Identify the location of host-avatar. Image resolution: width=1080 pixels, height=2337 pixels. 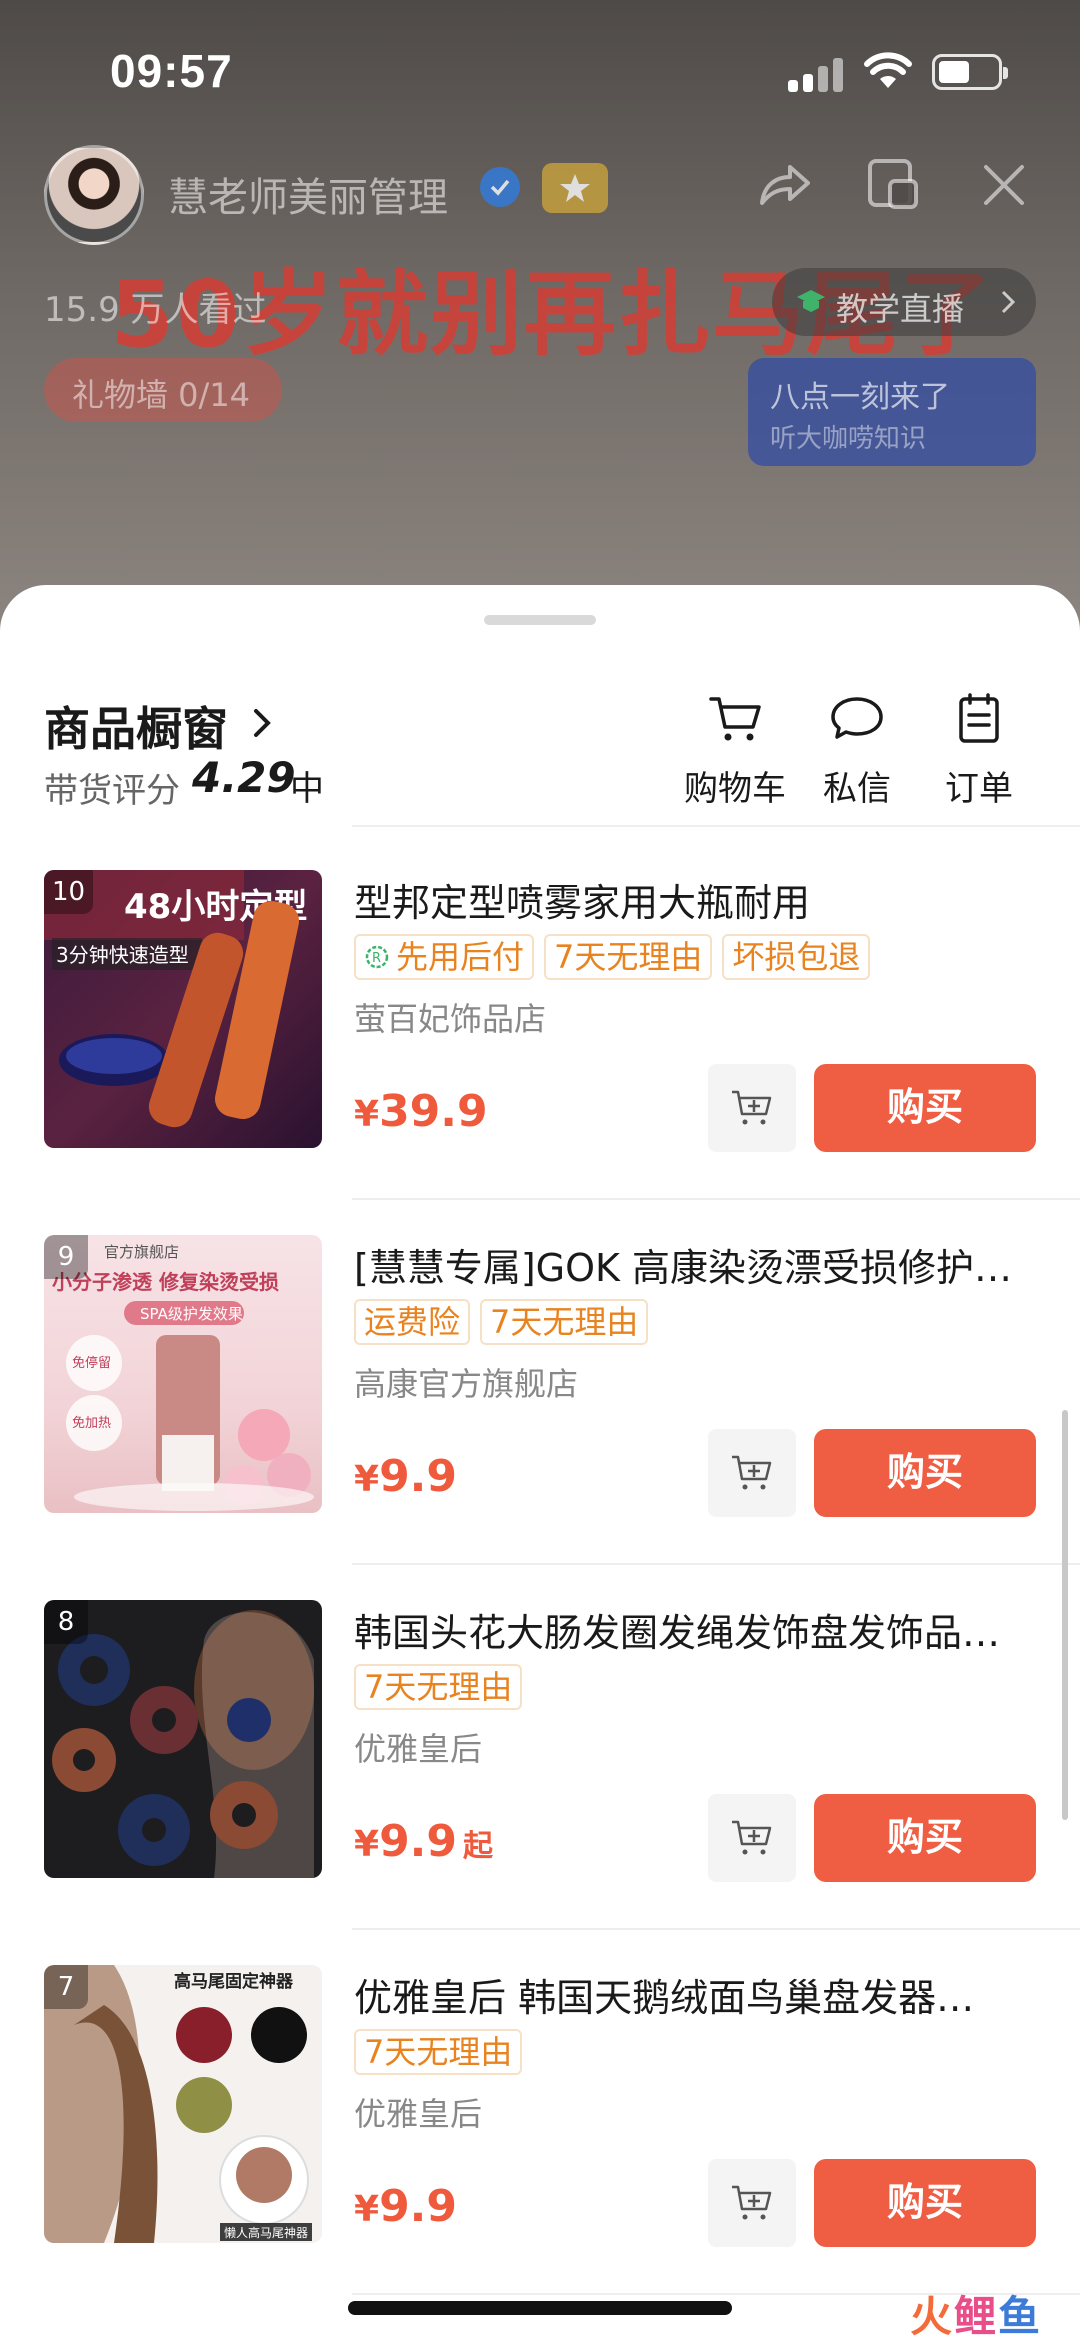
(94, 195).